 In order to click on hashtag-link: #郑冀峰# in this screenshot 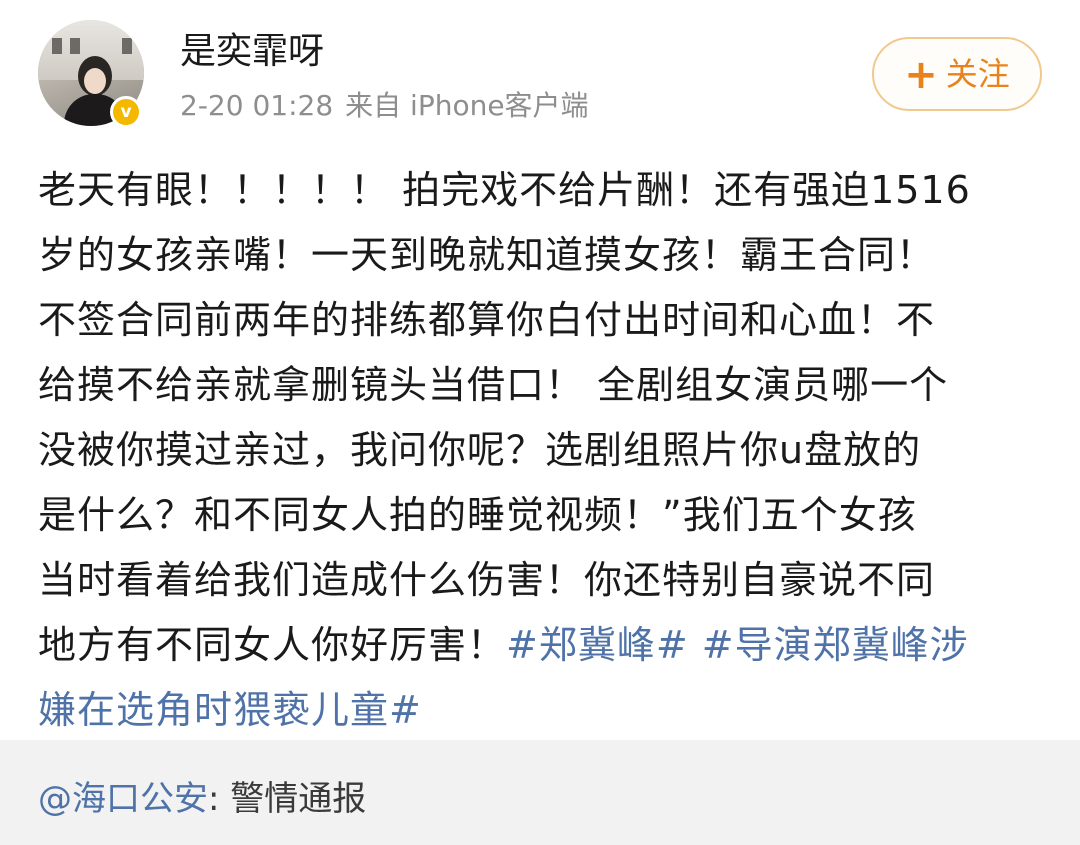, I will do `click(597, 645)`.